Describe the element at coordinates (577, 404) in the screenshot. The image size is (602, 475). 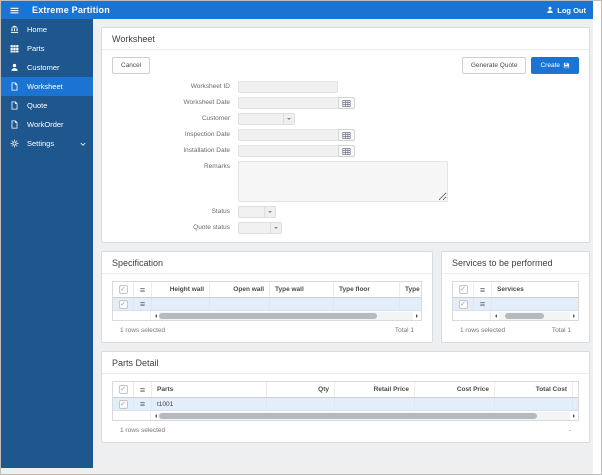
I see `cell-blank` at that location.